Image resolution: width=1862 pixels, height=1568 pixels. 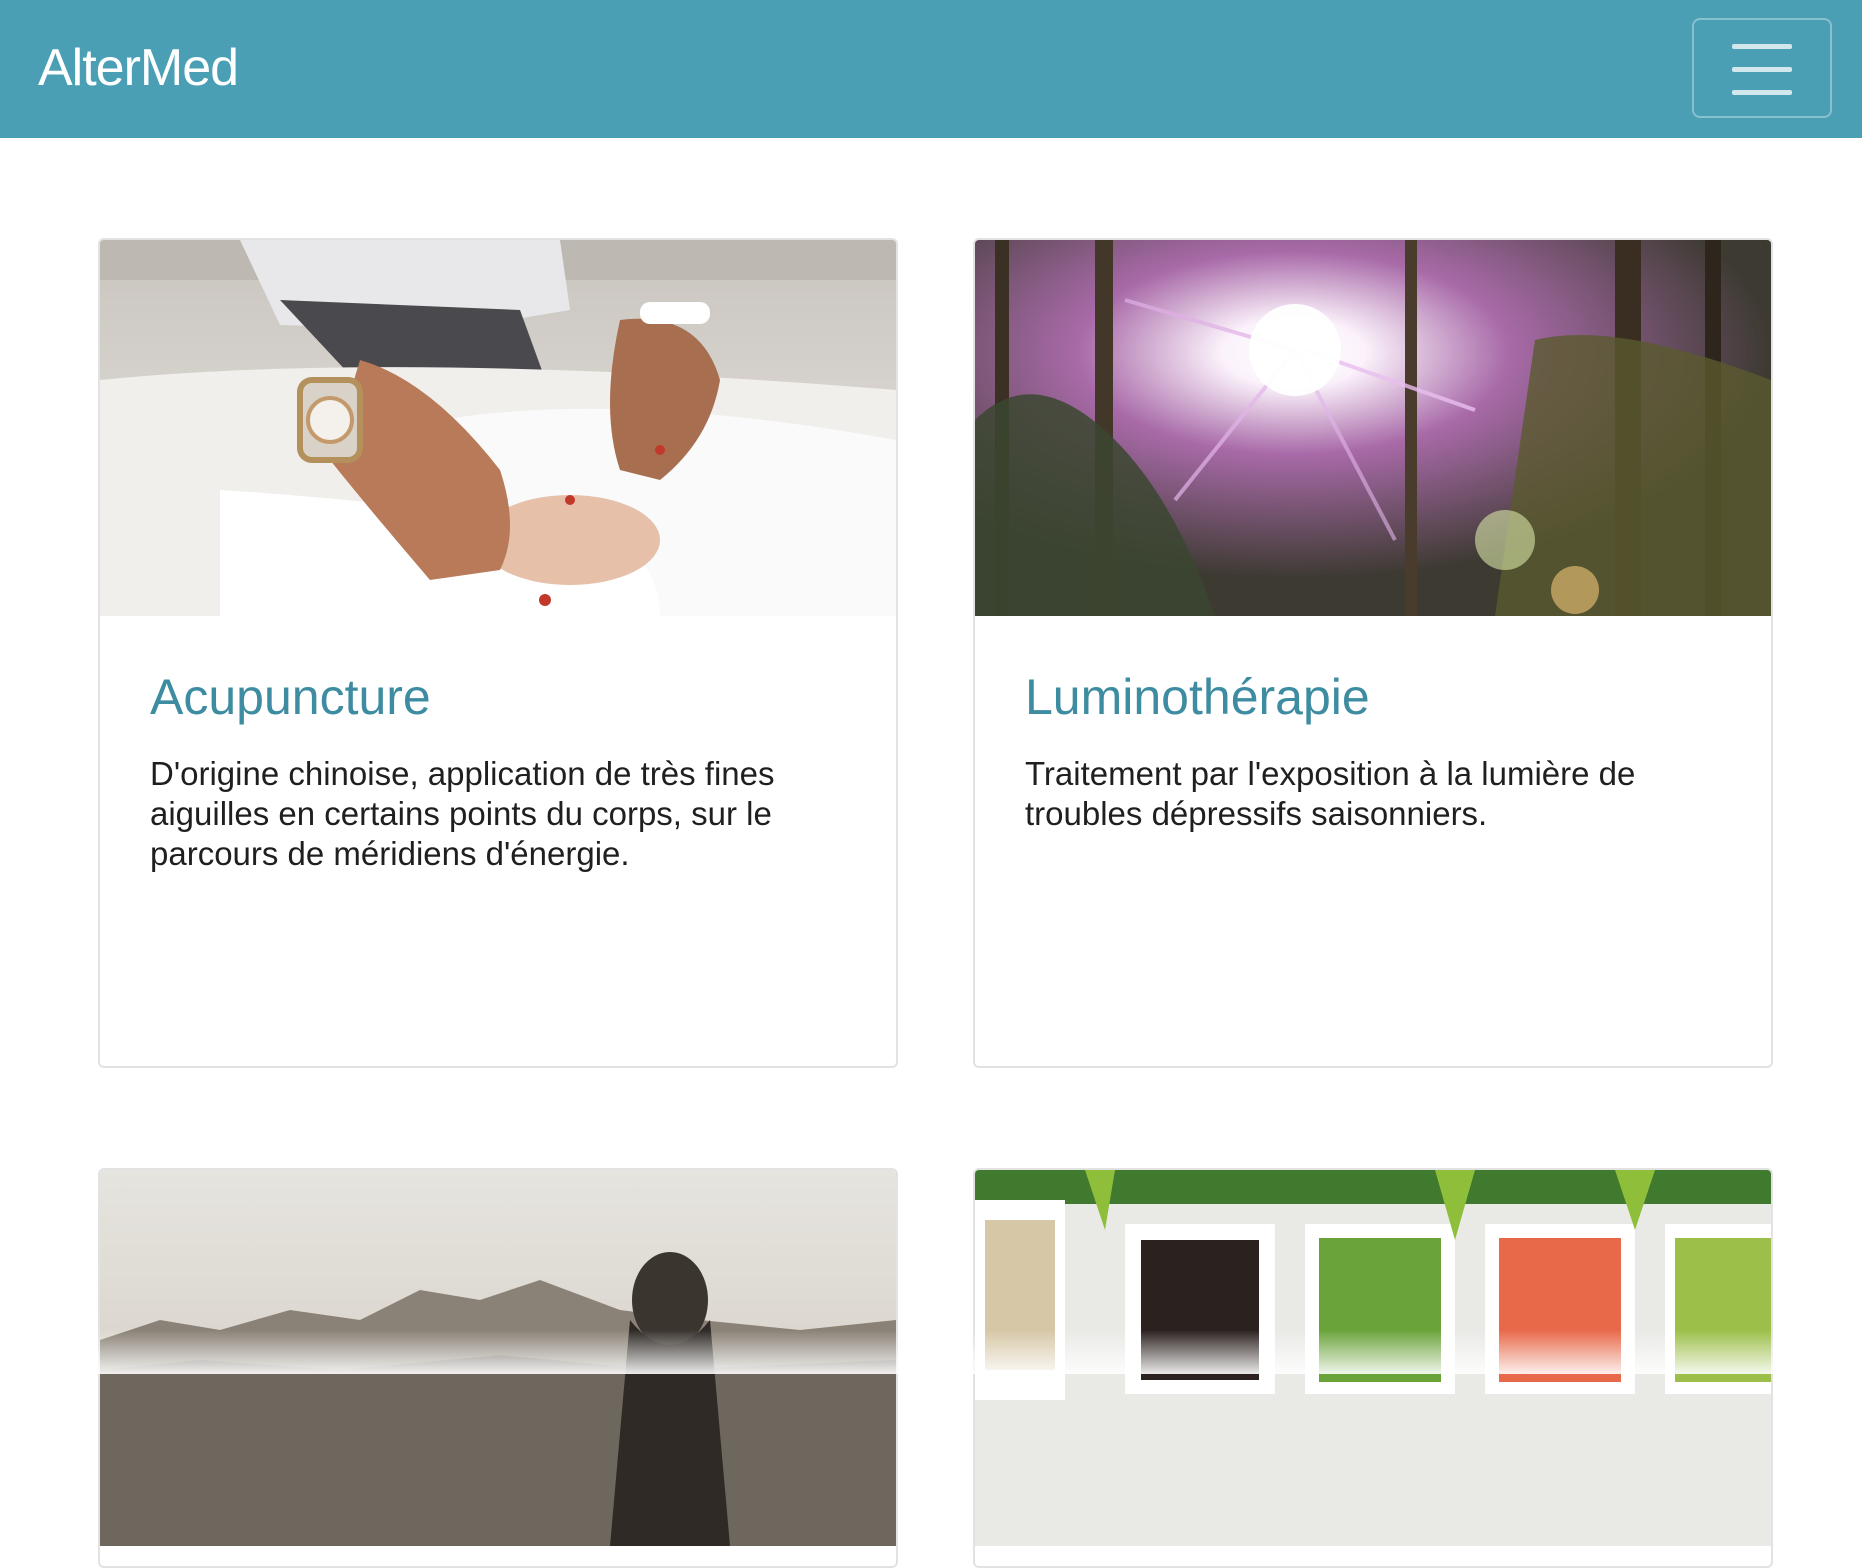 I want to click on acupuncture-photo, so click(x=498, y=428).